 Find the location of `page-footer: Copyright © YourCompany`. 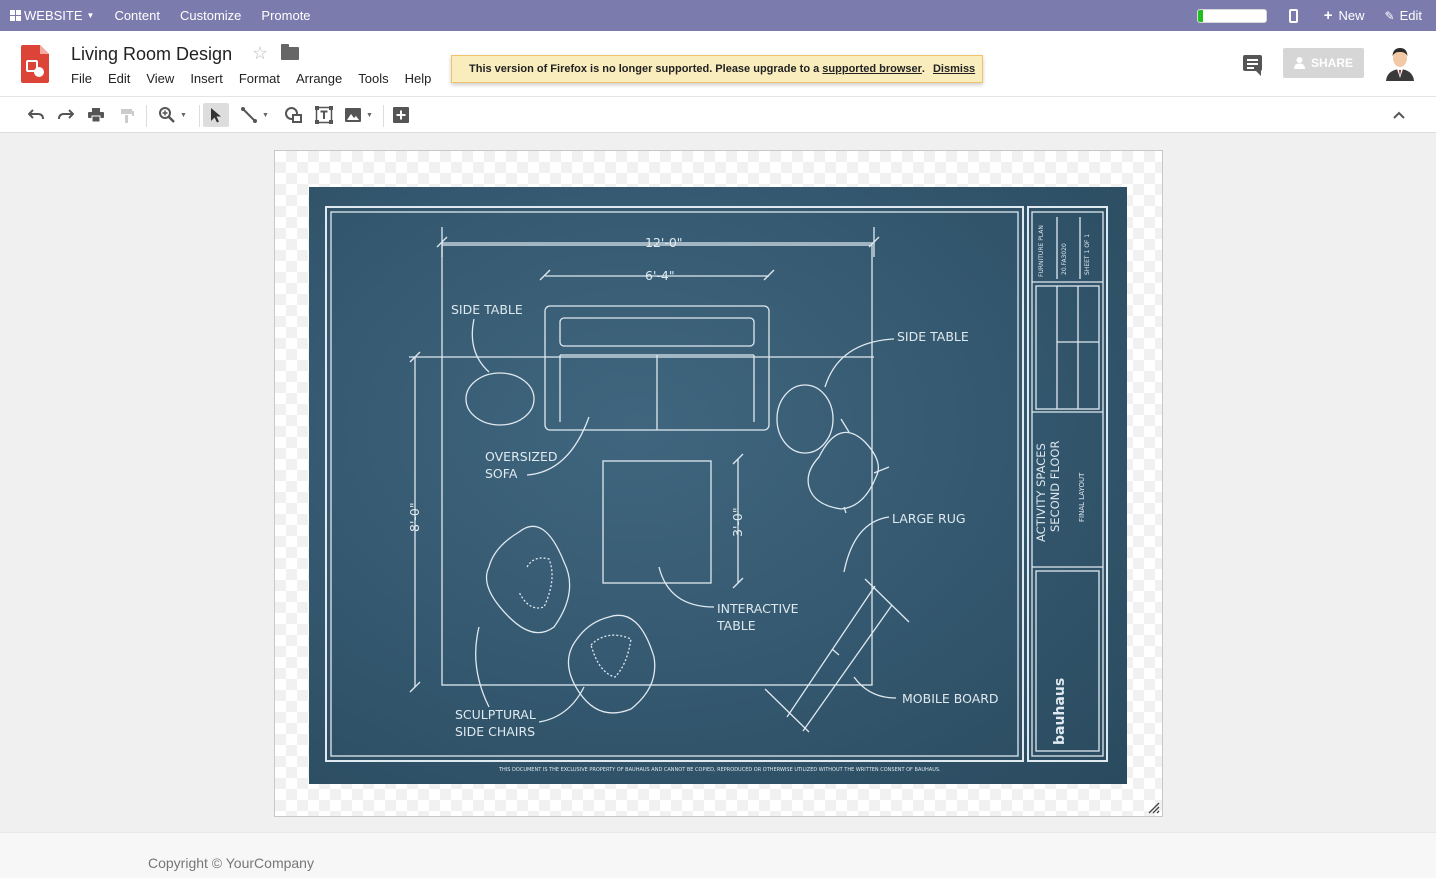

page-footer: Copyright © YourCompany is located at coordinates (718, 855).